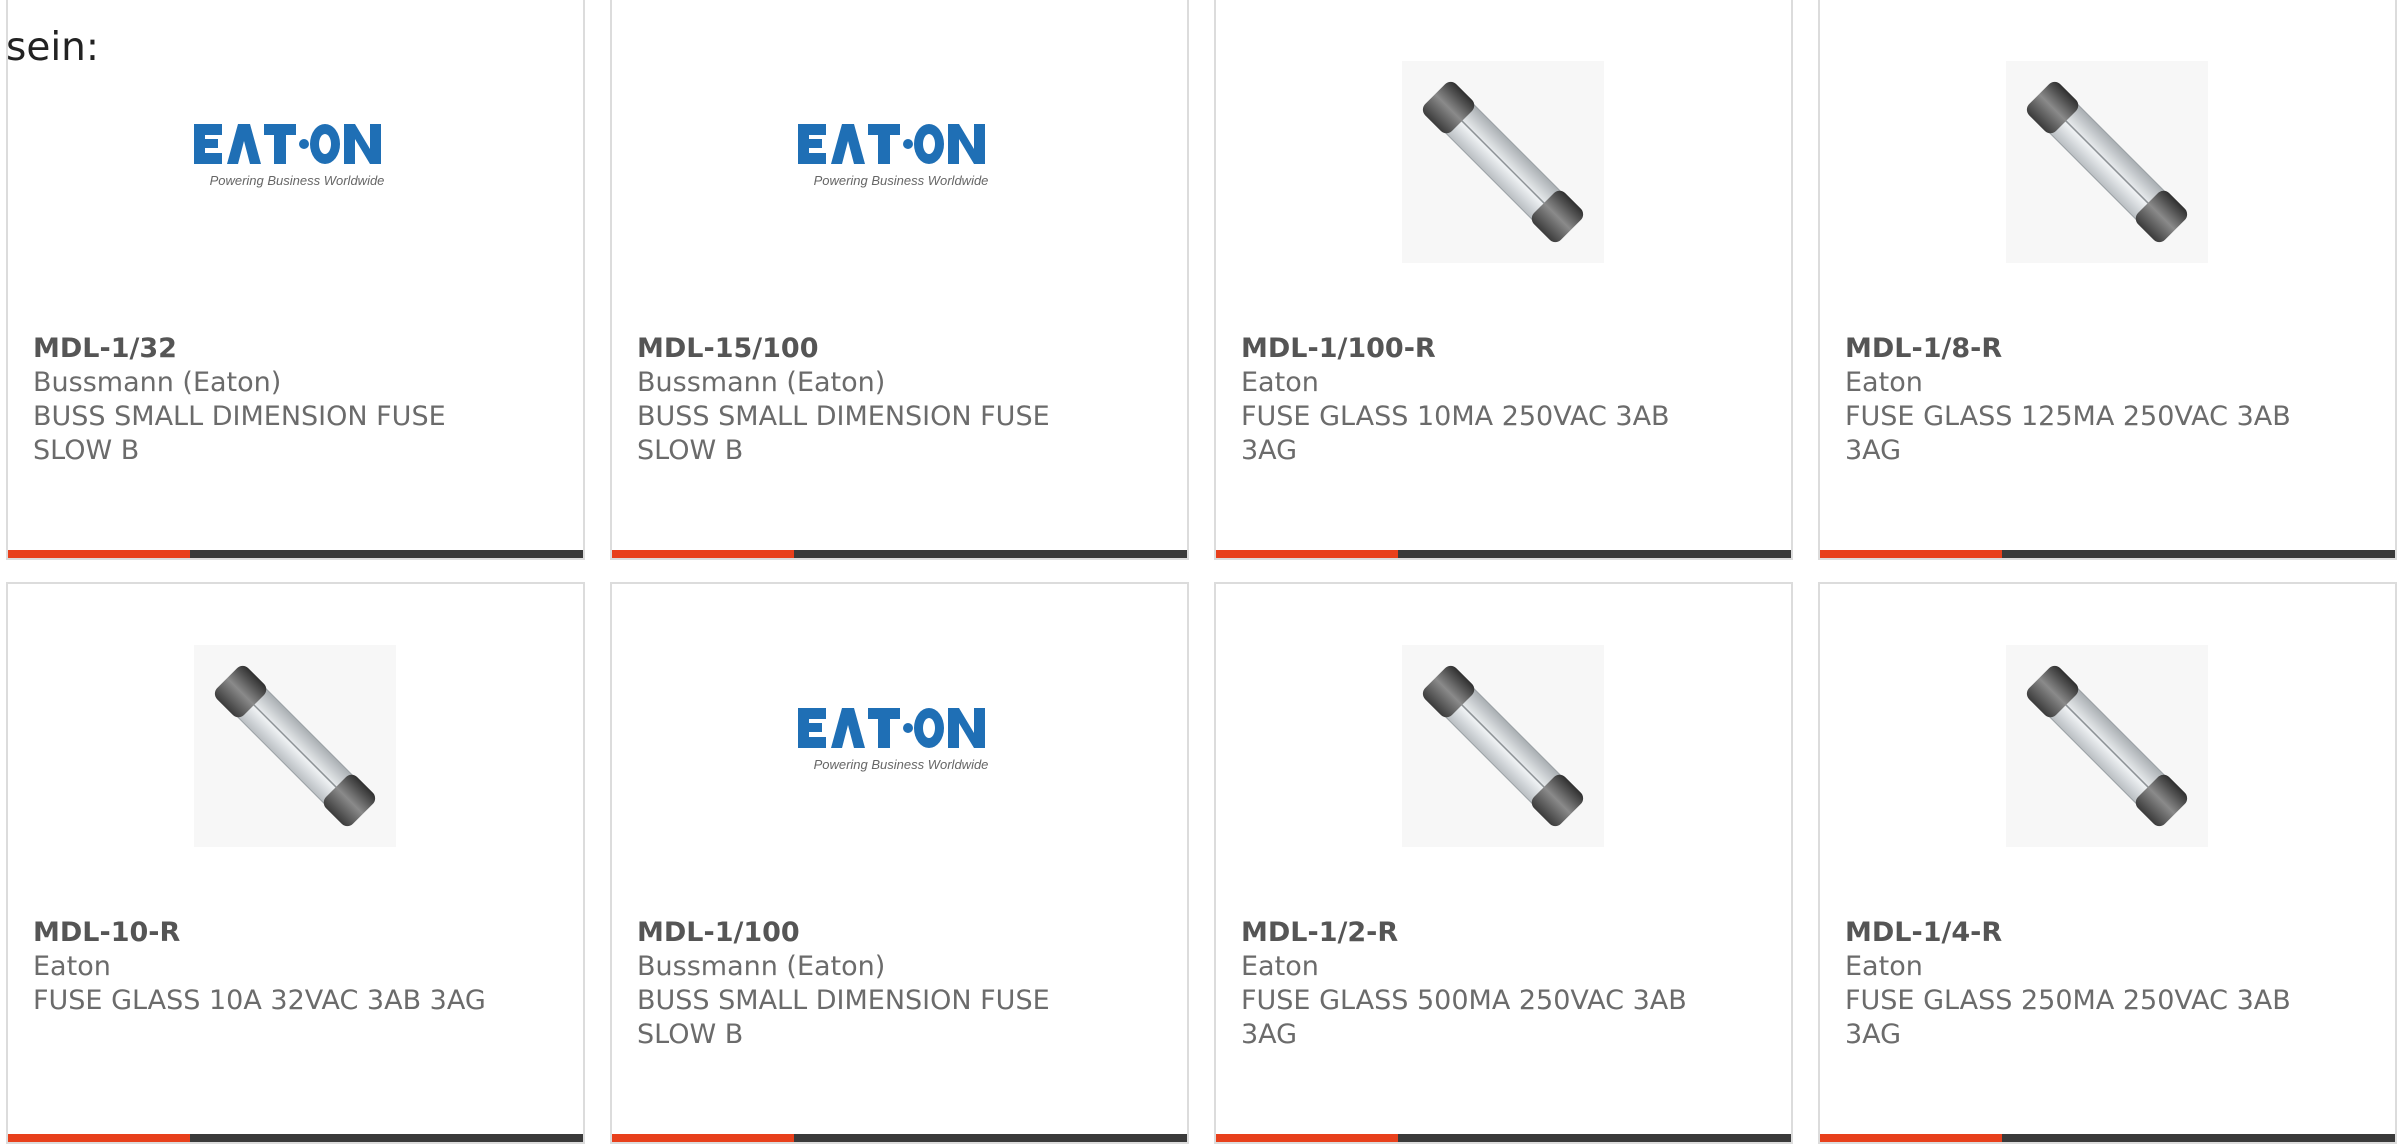 The width and height of the screenshot is (2404, 1148). I want to click on part-number: MDL-15/100, so click(872, 349).